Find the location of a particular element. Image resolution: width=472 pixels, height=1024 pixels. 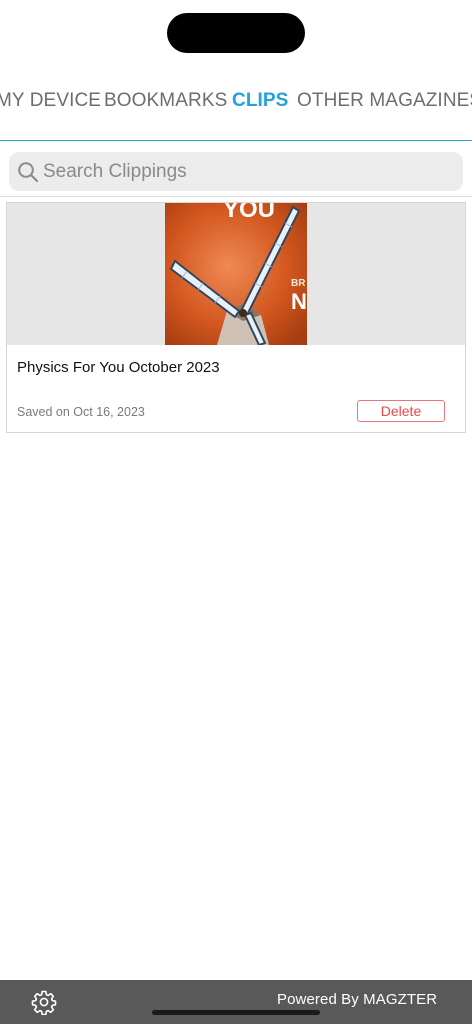

magazine-cover-image: YOU BR NI is located at coordinates (236, 274).